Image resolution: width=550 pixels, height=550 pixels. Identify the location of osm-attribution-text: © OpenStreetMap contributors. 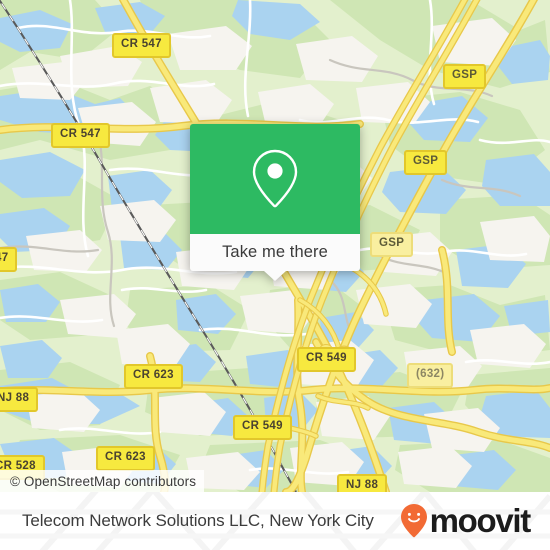
(103, 481).